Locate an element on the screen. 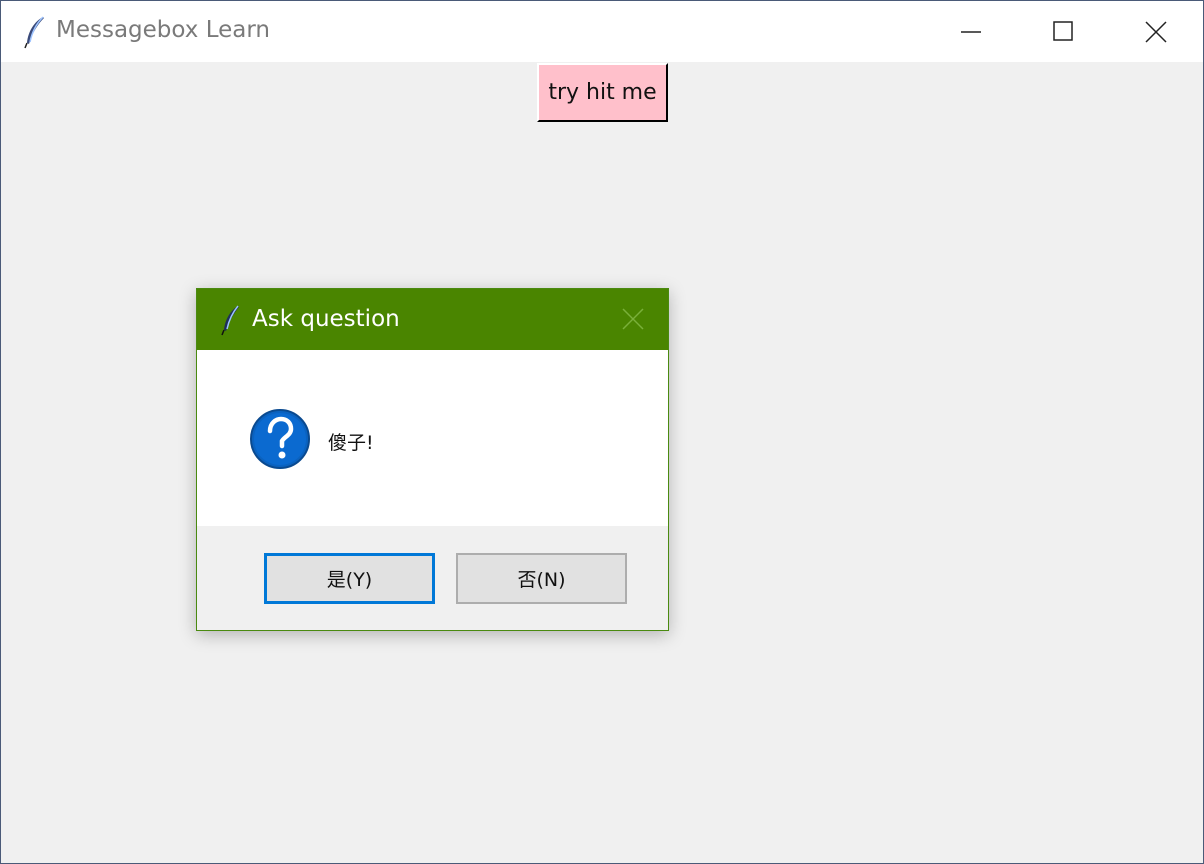 The height and width of the screenshot is (864, 1204). minimize-icon is located at coordinates (971, 32).